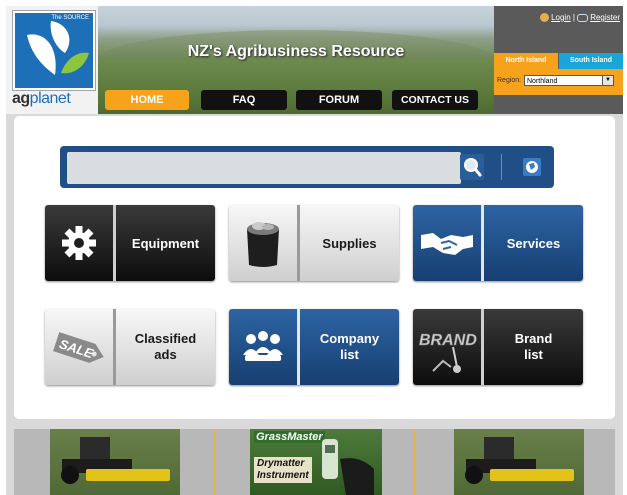  I want to click on sale-tag-icon: SALE, so click(78, 347).